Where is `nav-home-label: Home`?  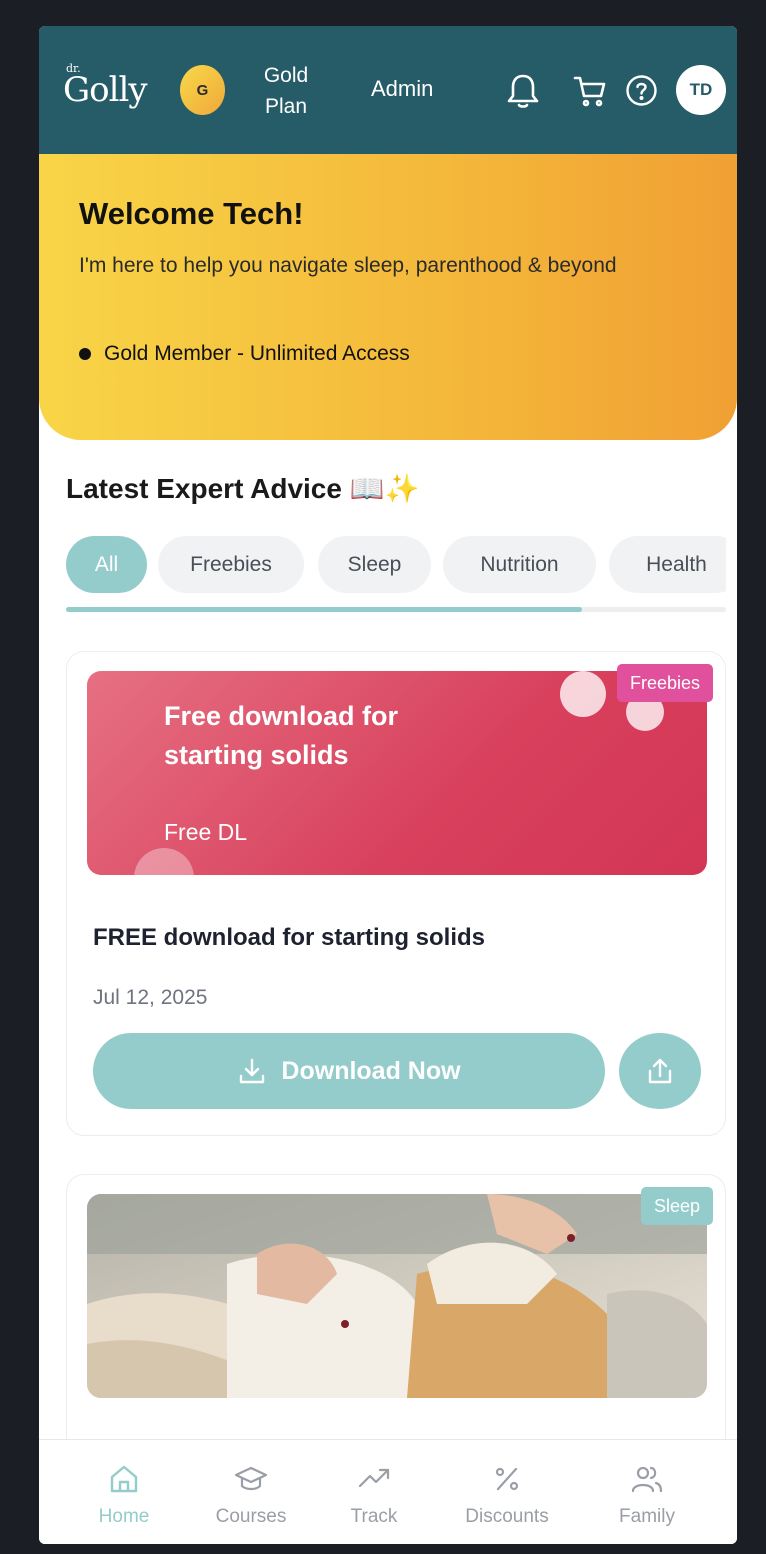
nav-home-label: Home is located at coordinates (124, 1516).